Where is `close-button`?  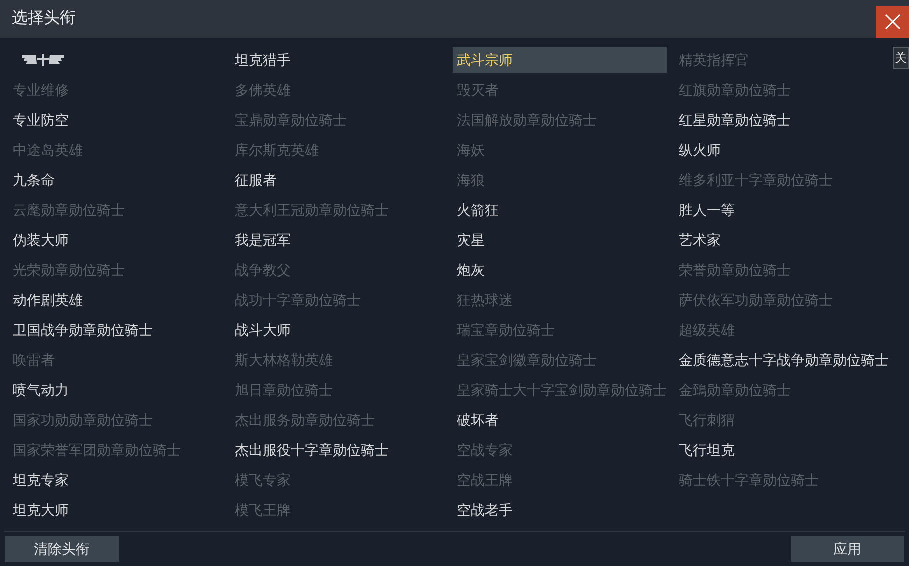
close-button is located at coordinates (892, 22).